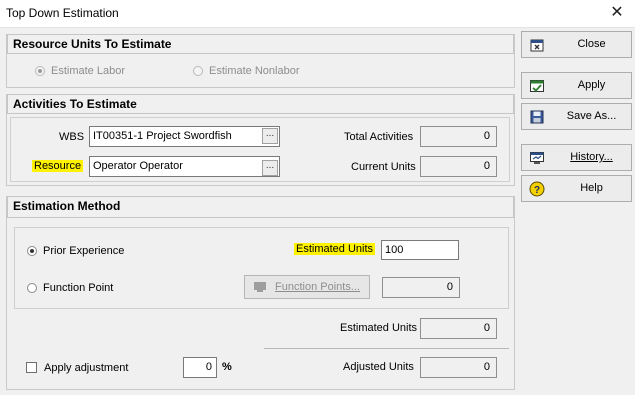 The height and width of the screenshot is (395, 635). I want to click on estimate-nonlabor-label: Estimate Nonlabor, so click(254, 71).